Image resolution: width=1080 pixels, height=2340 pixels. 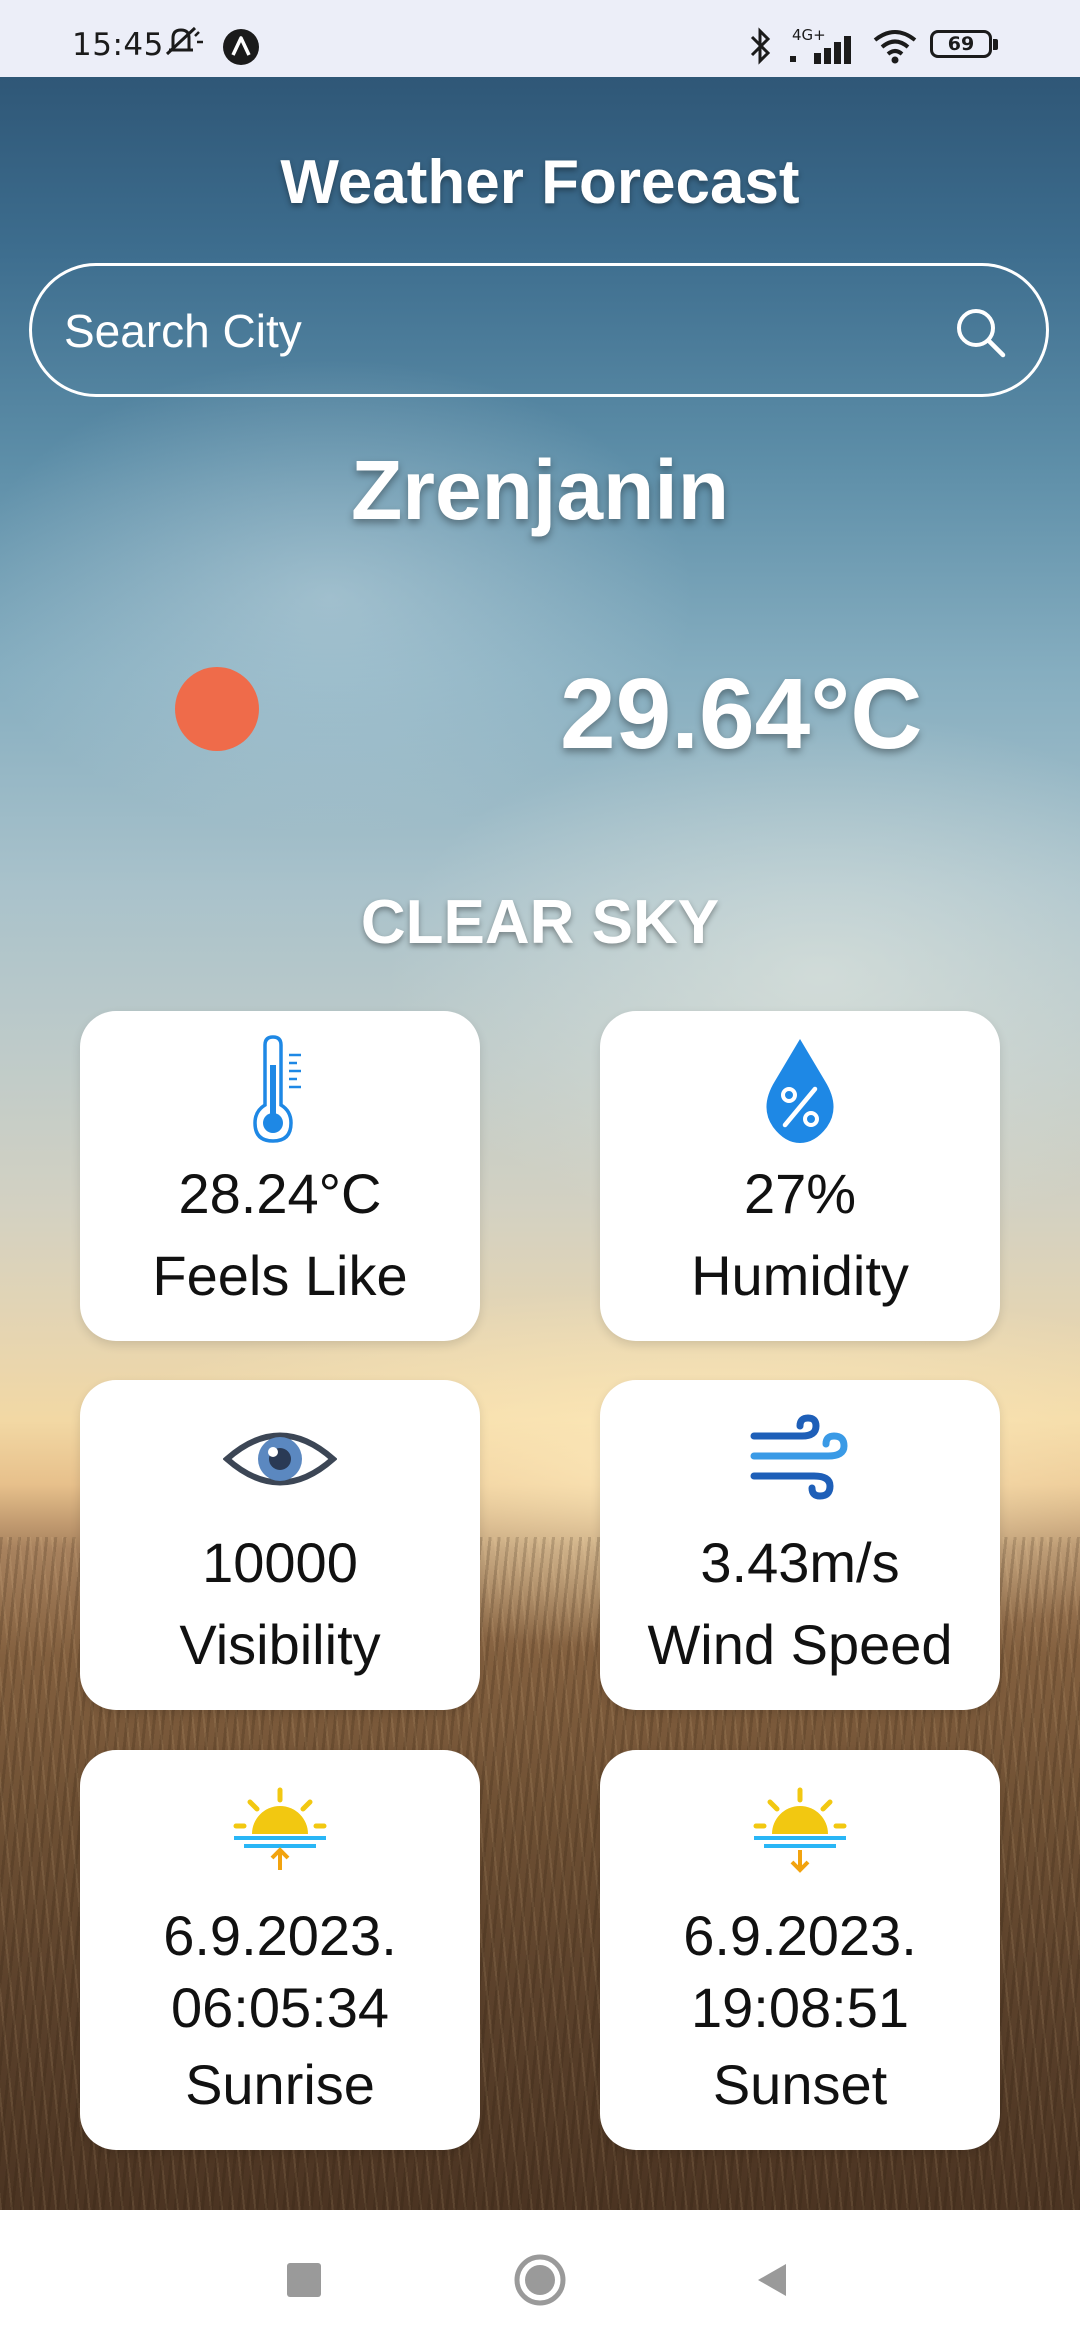 What do you see at coordinates (741, 714) in the screenshot?
I see `current-temperature: 29.64°C` at bounding box center [741, 714].